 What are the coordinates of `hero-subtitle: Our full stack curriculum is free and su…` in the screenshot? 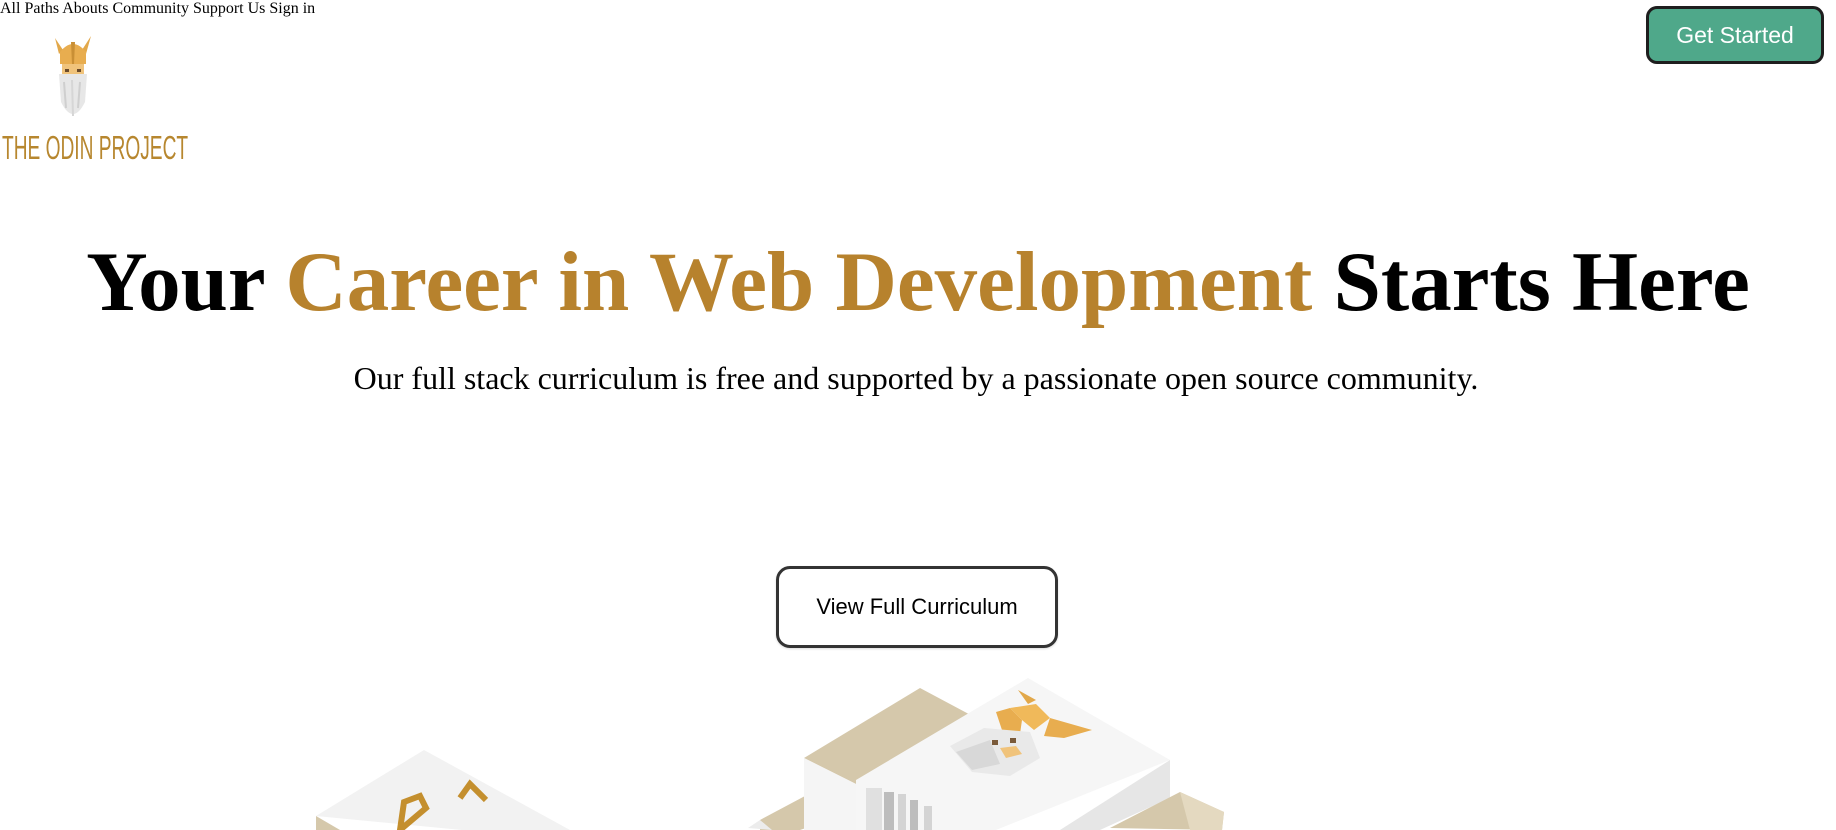 It's located at (916, 378).